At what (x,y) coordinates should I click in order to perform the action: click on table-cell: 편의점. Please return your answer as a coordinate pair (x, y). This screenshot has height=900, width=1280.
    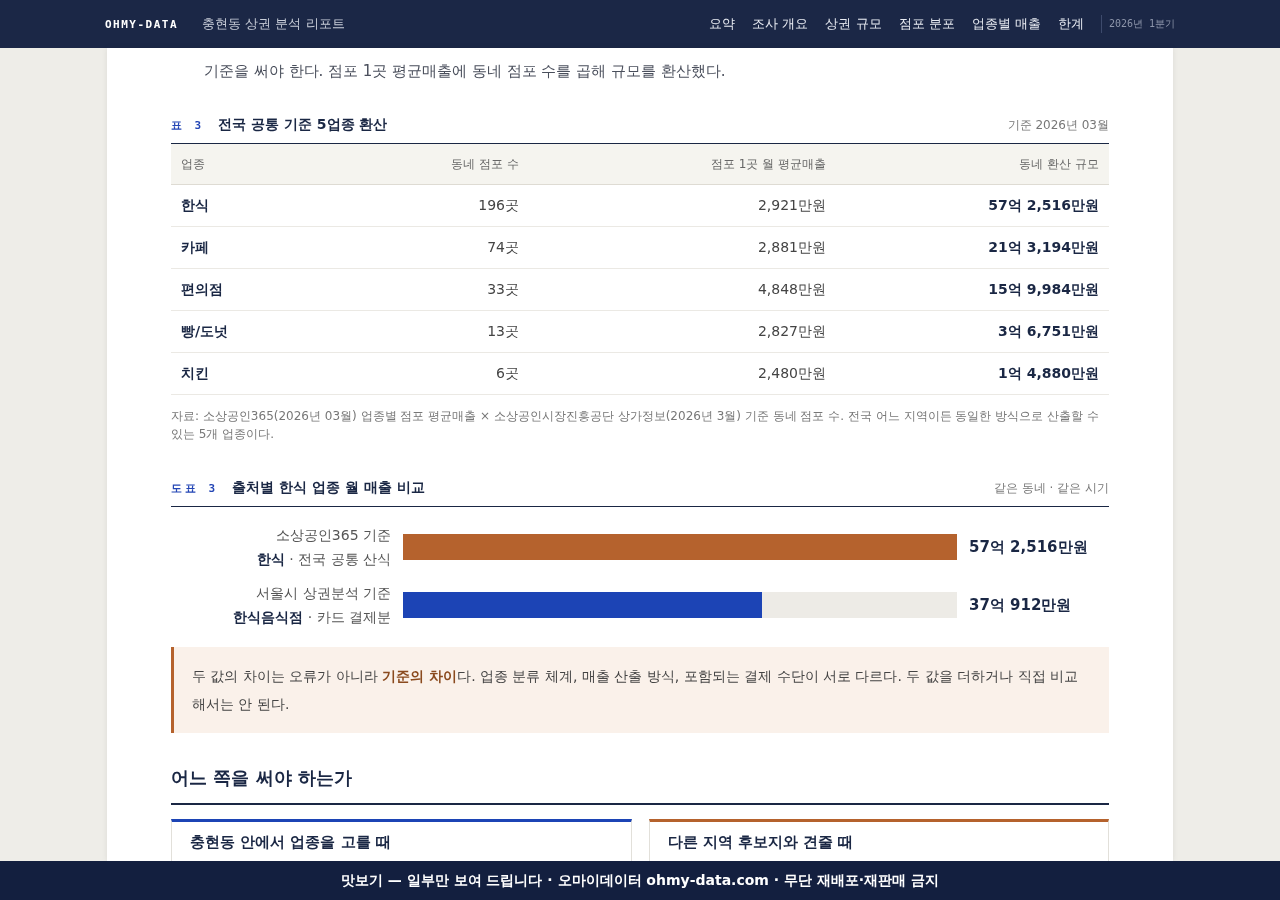
    Looking at the image, I should click on (271, 289).